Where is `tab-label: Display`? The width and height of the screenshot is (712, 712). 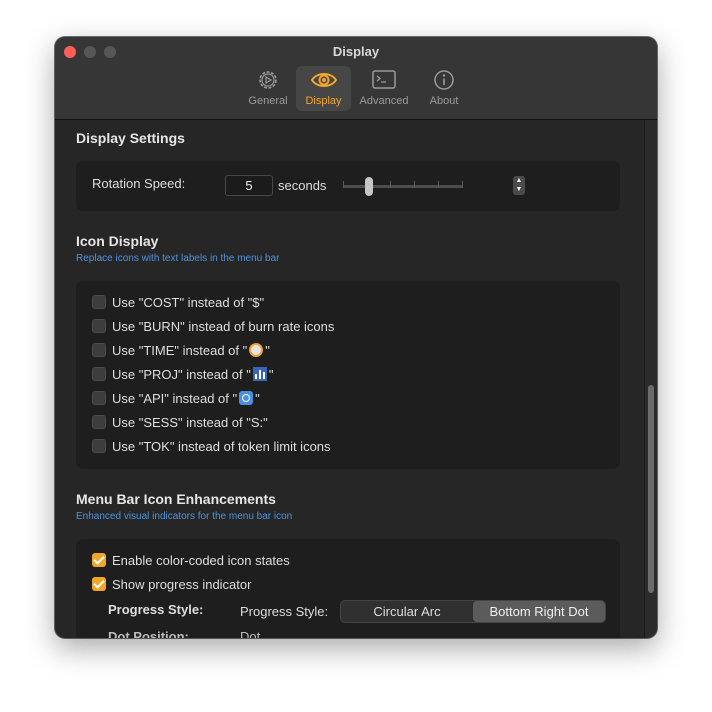
tab-label: Display is located at coordinates (323, 101).